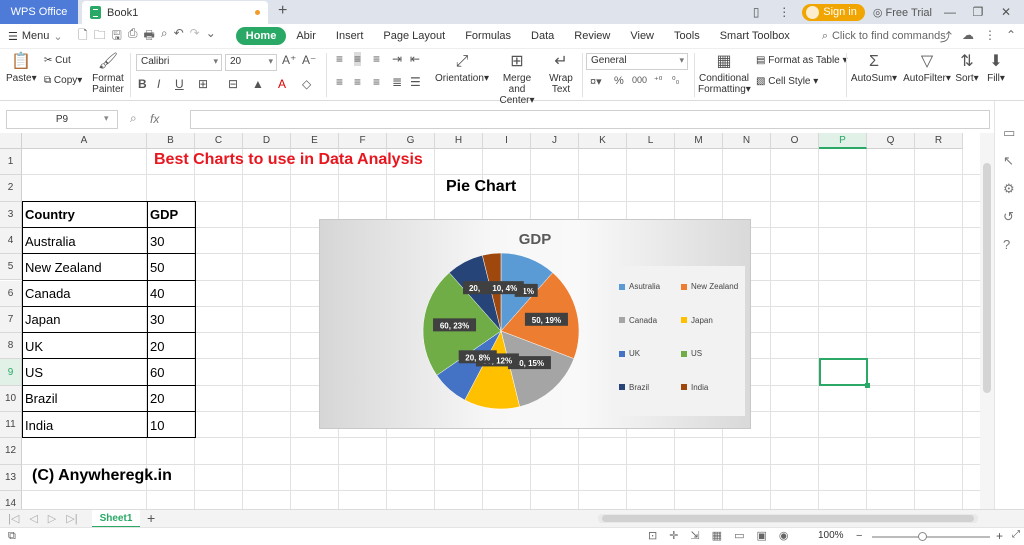  What do you see at coordinates (922, 536) in the screenshot?
I see `zoom-slider-knob` at bounding box center [922, 536].